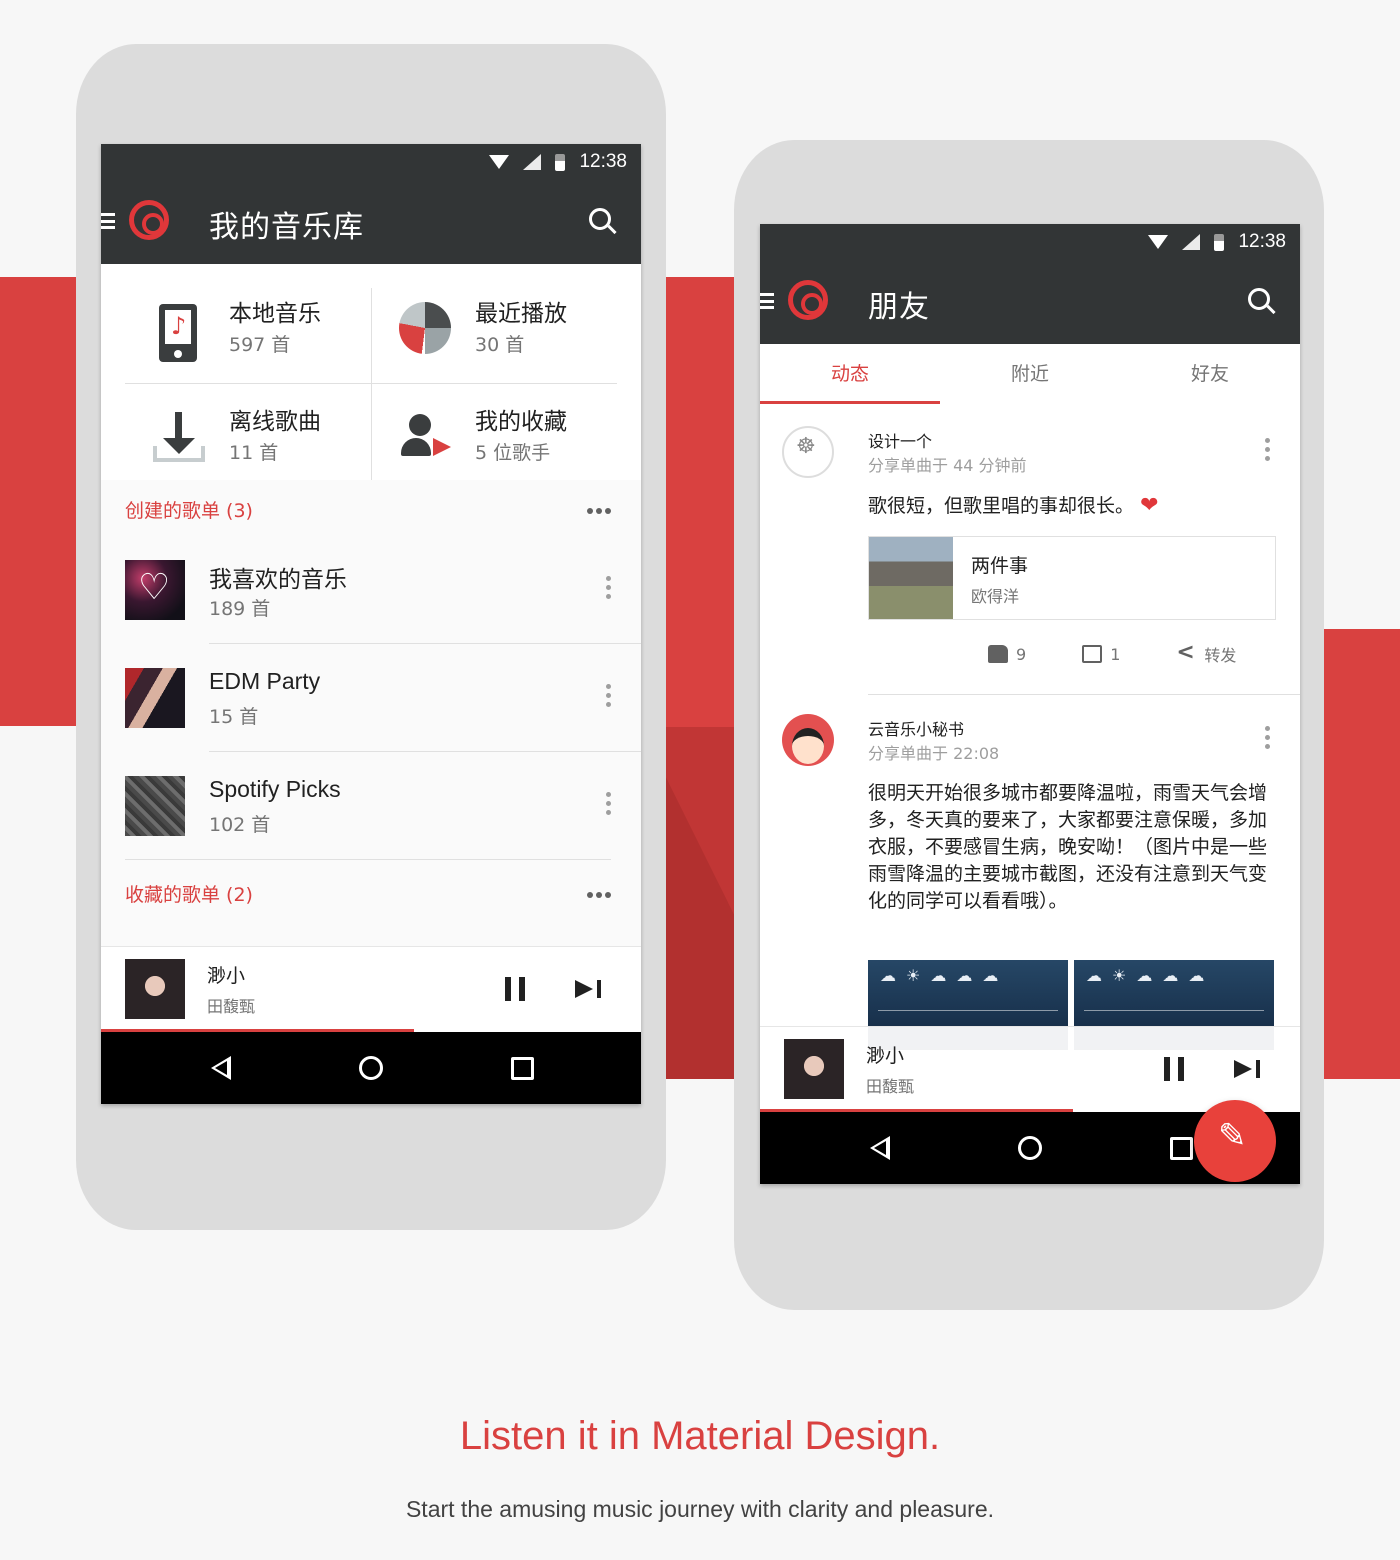  What do you see at coordinates (189, 895) in the screenshot?
I see `section-title: 收藏的歌单 (2)` at bounding box center [189, 895].